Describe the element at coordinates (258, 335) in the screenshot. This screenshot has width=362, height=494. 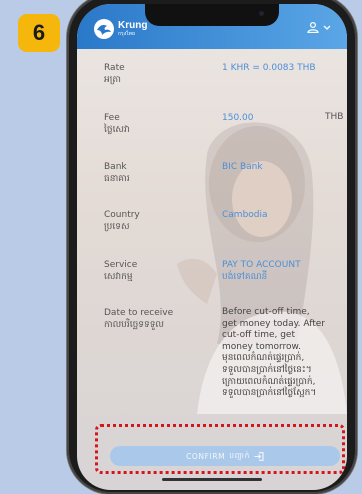
I see `note-line: cut-off time, get` at that location.